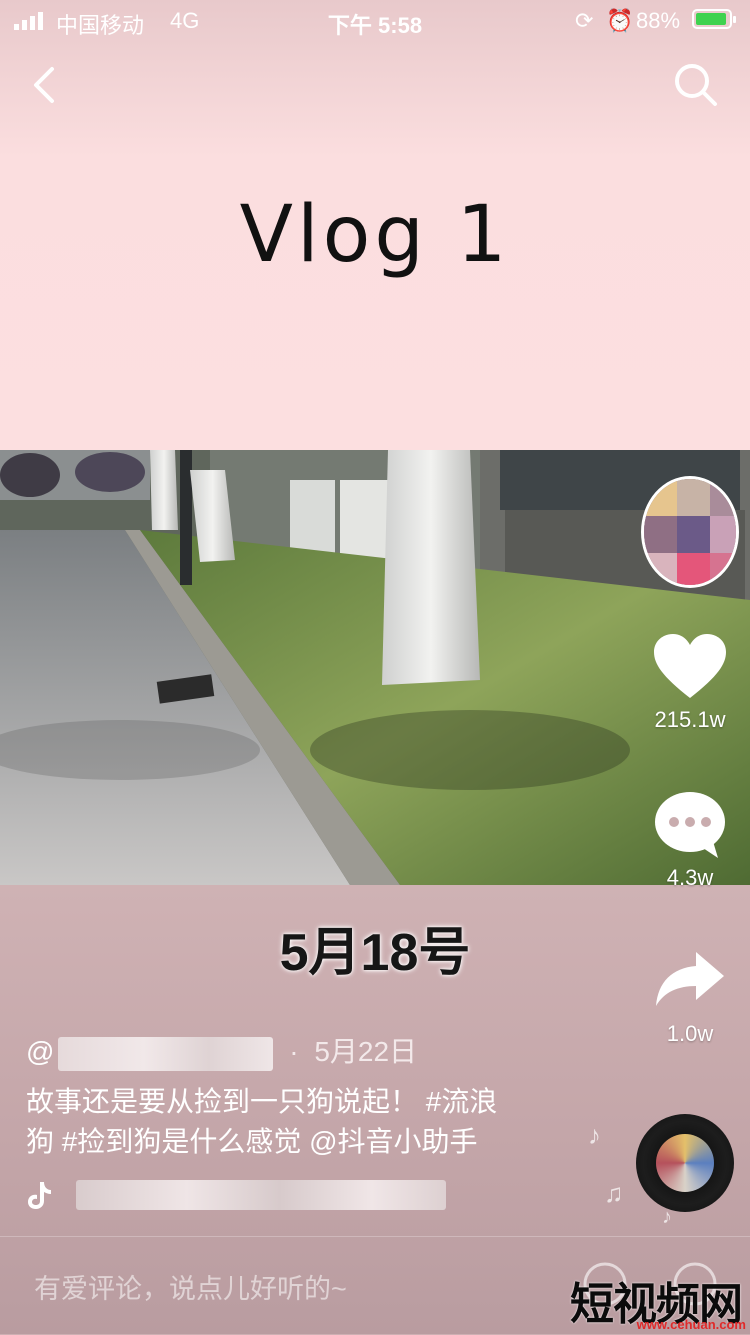 This screenshot has width=750, height=1335. What do you see at coordinates (594, 1135) in the screenshot?
I see `music-note-icon: ♪` at bounding box center [594, 1135].